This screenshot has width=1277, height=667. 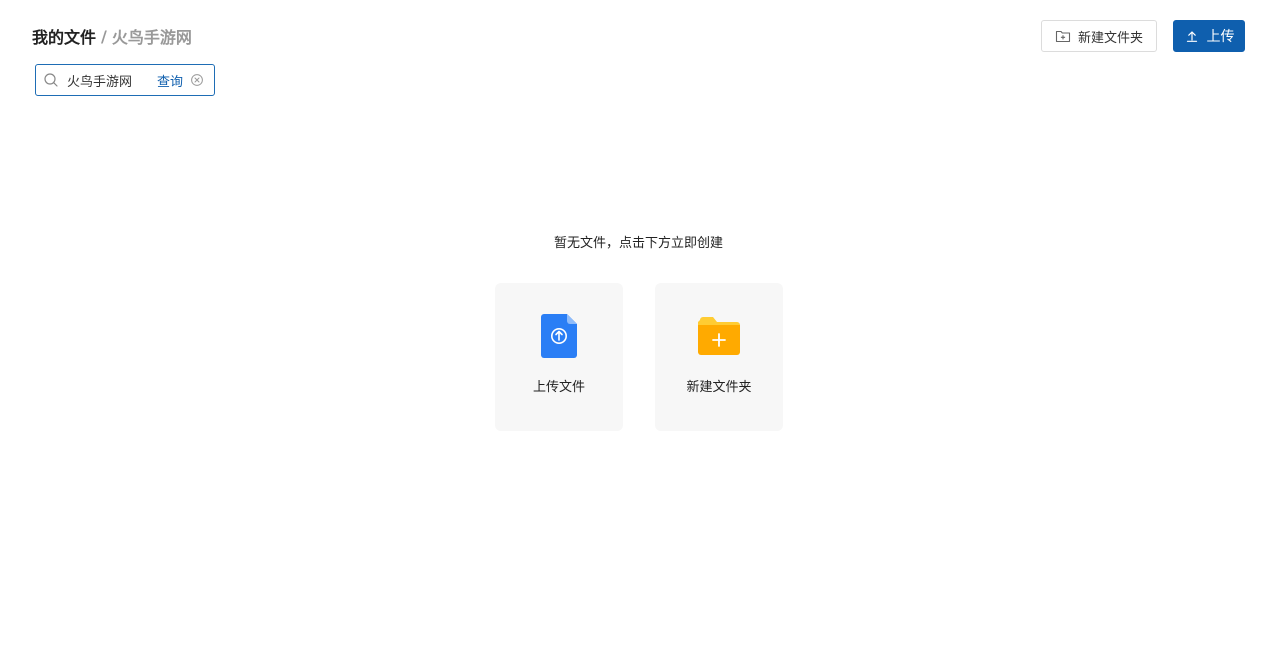 I want to click on new-folder-button: 新建文件夹, so click(x=1099, y=36).